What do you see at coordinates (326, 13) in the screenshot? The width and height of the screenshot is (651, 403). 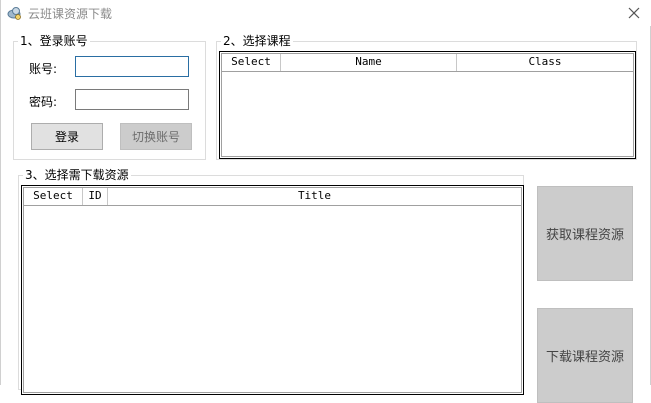 I see `title-bar: 云班课资源下载` at bounding box center [326, 13].